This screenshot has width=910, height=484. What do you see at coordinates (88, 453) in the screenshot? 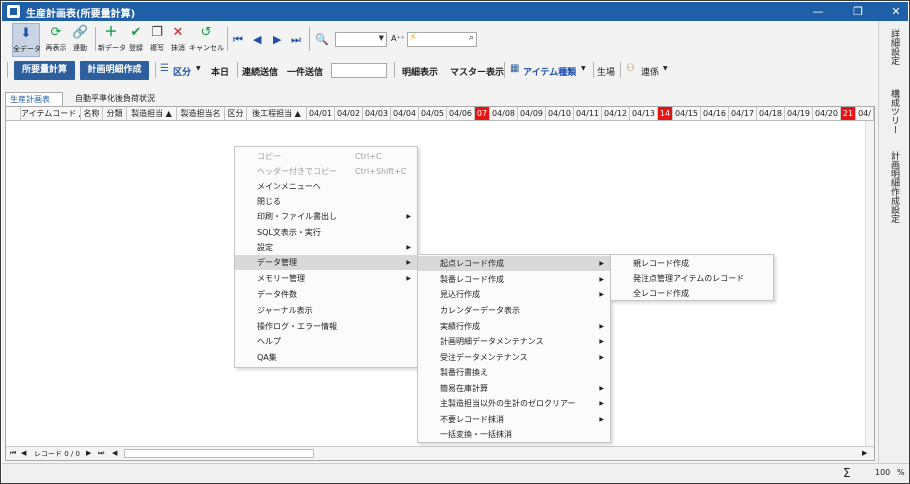
I see `next-page-icon: ▶` at bounding box center [88, 453].